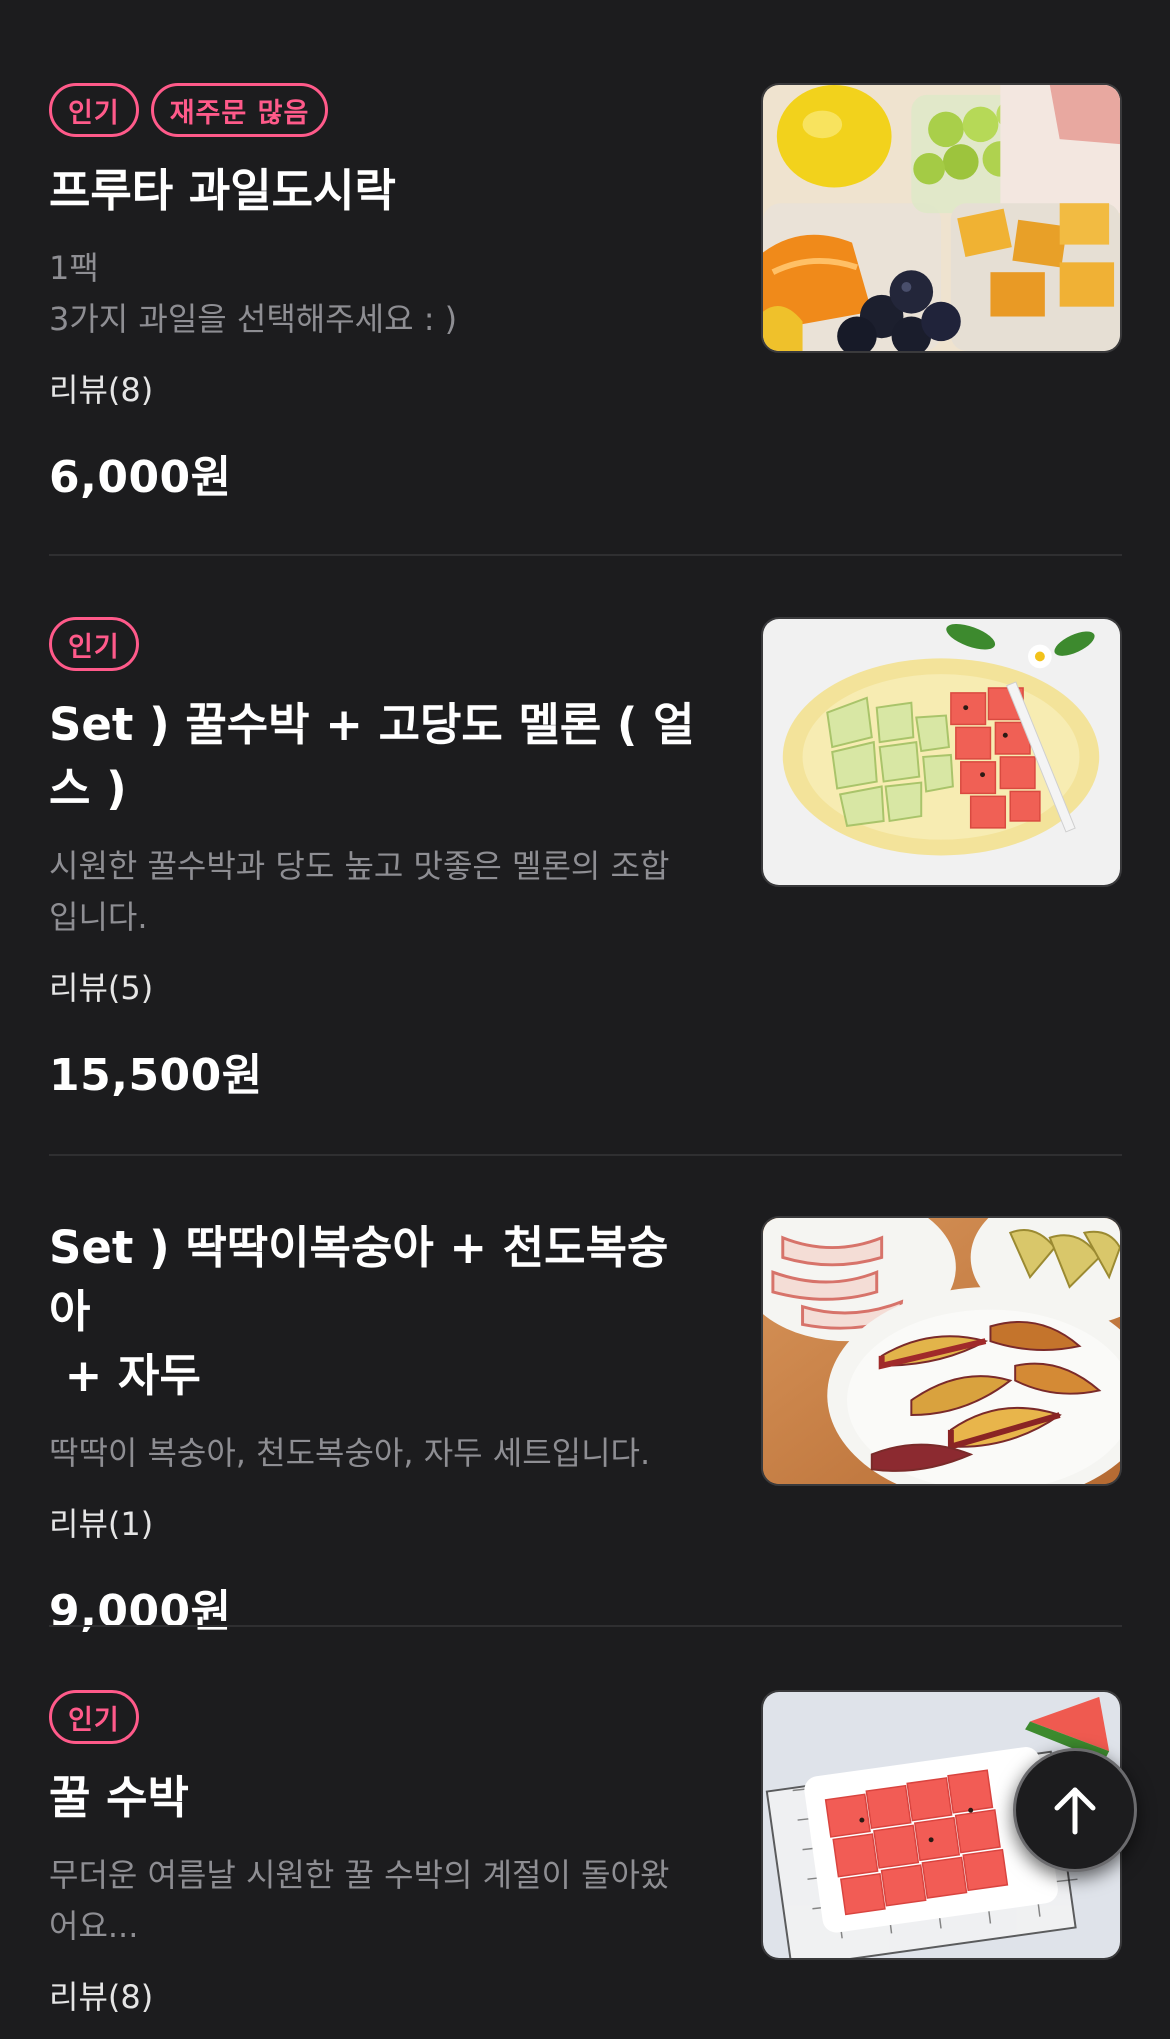 The width and height of the screenshot is (1170, 2039). Describe the element at coordinates (372, 724) in the screenshot. I see `title-line: Set ) 꿀수박 + 고당도 멜론 ( 얼` at that location.